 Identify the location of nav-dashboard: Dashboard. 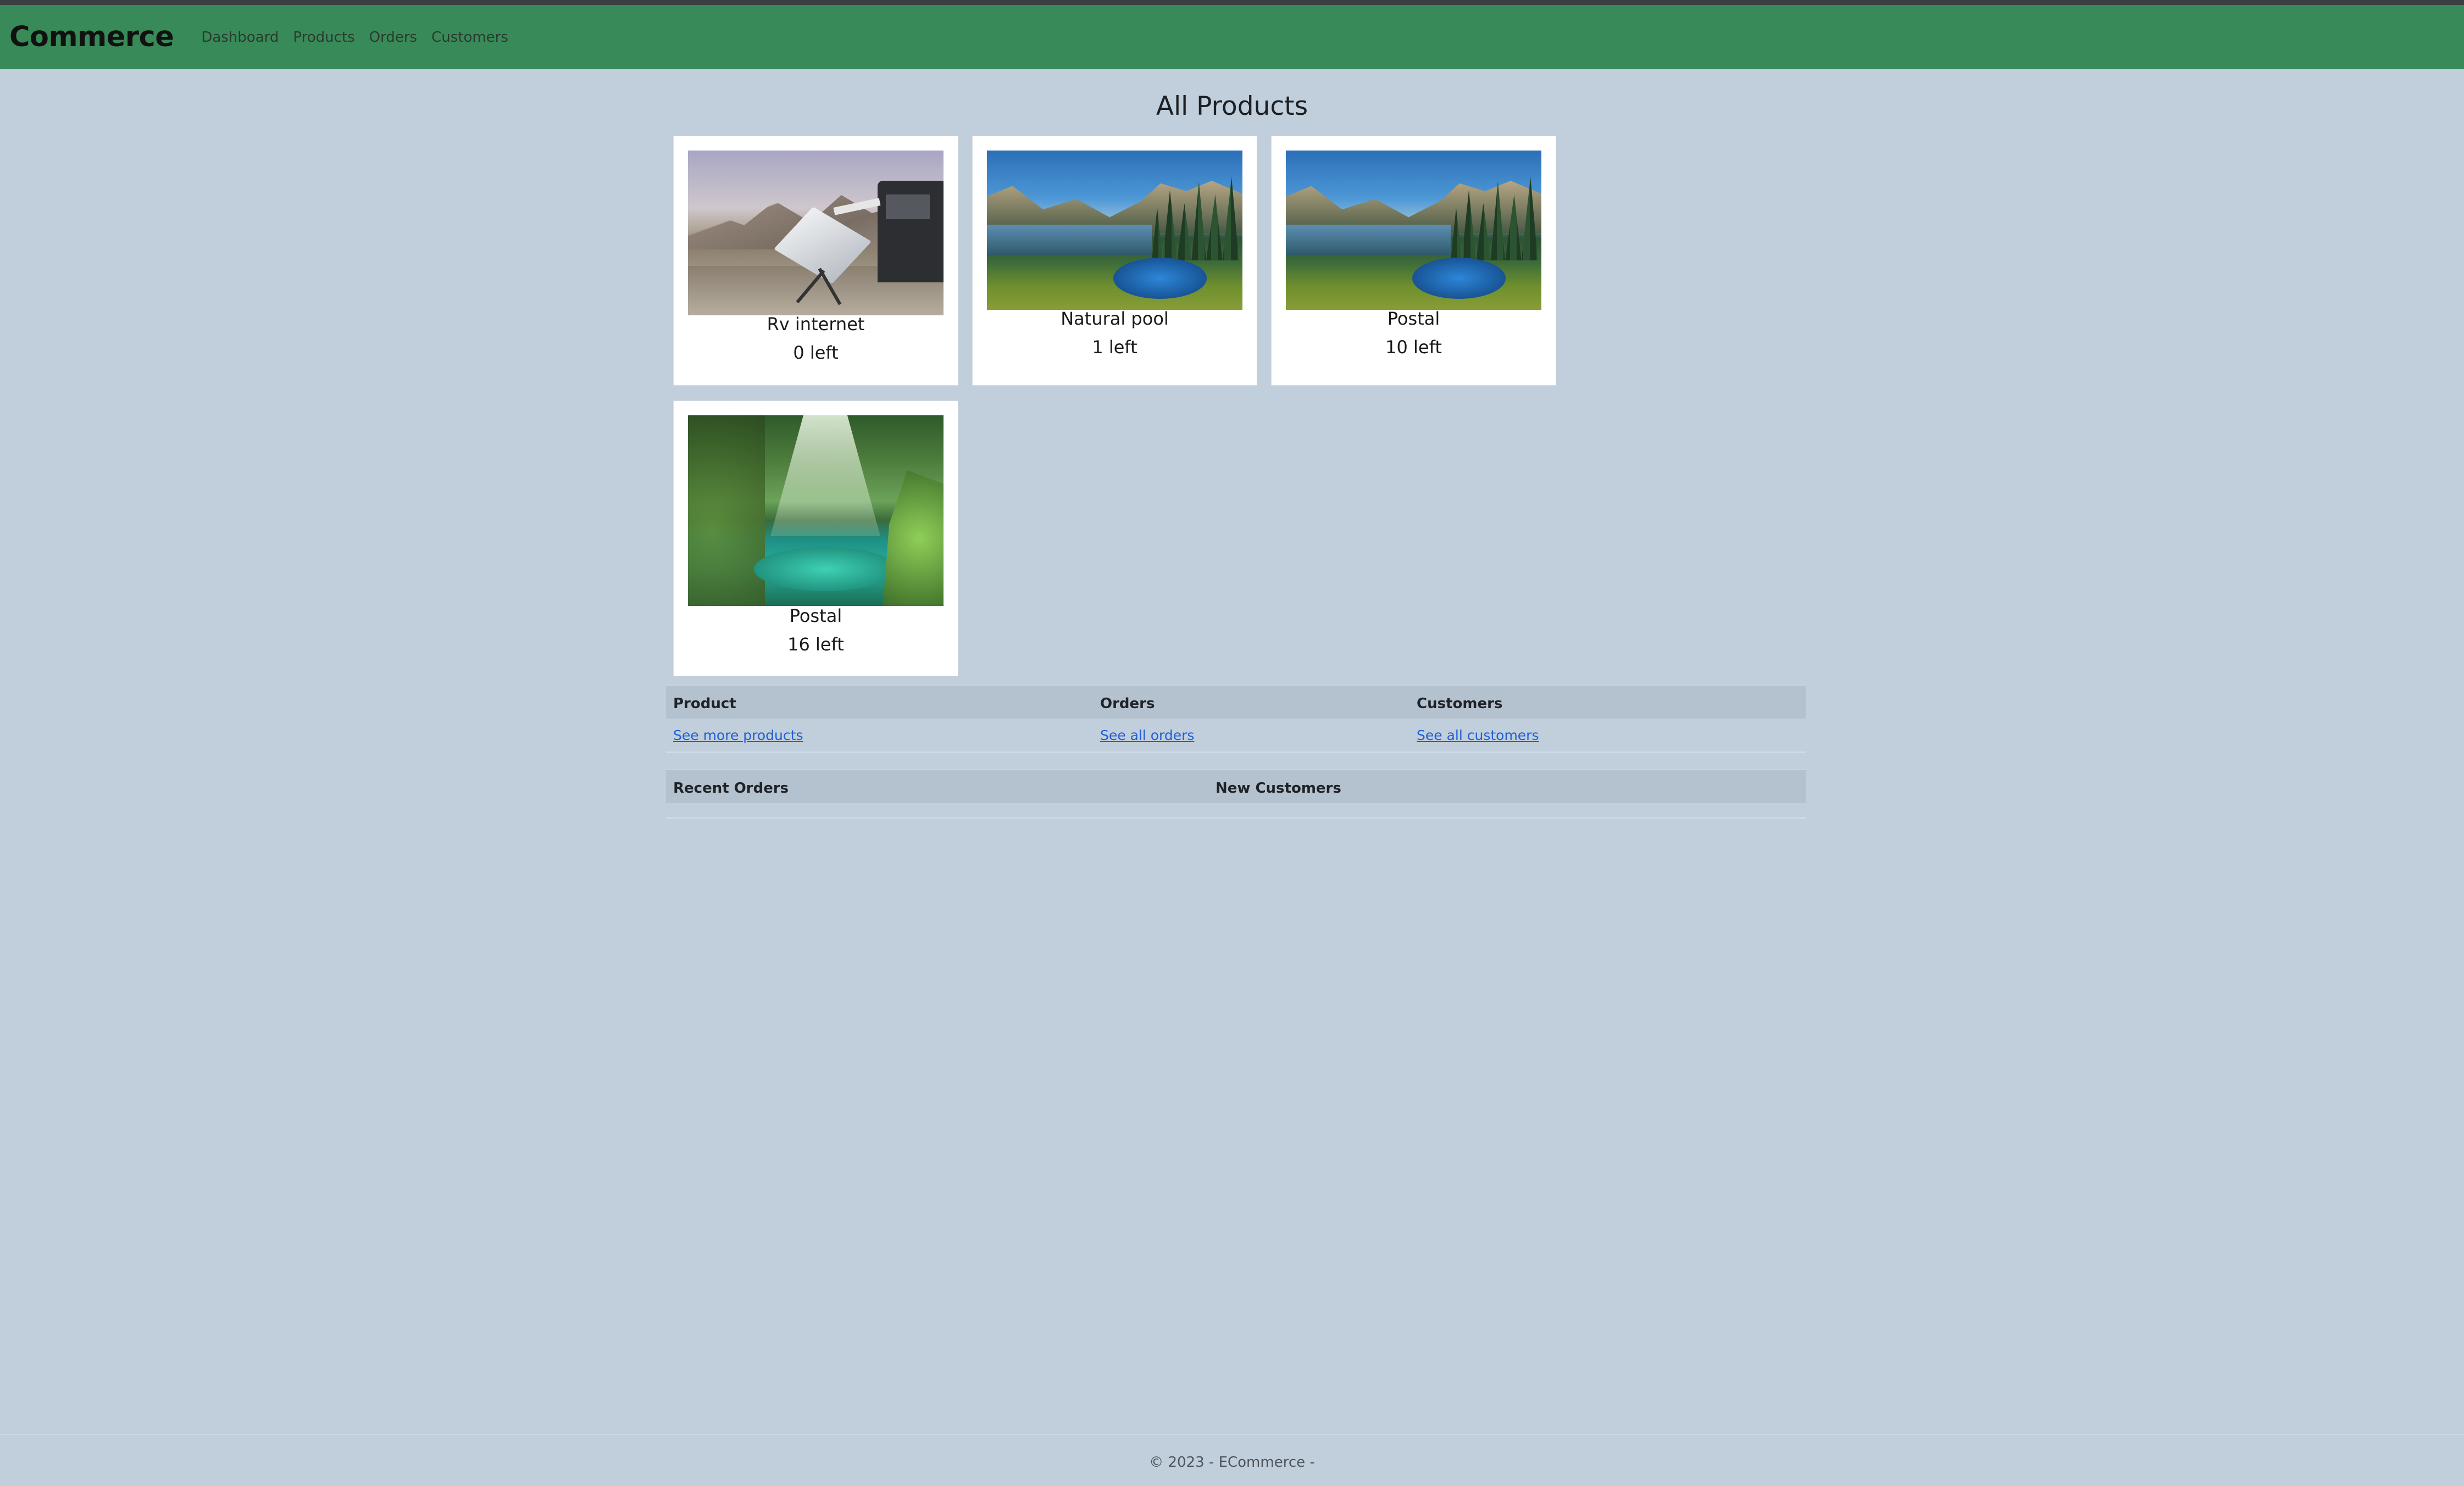
(240, 38).